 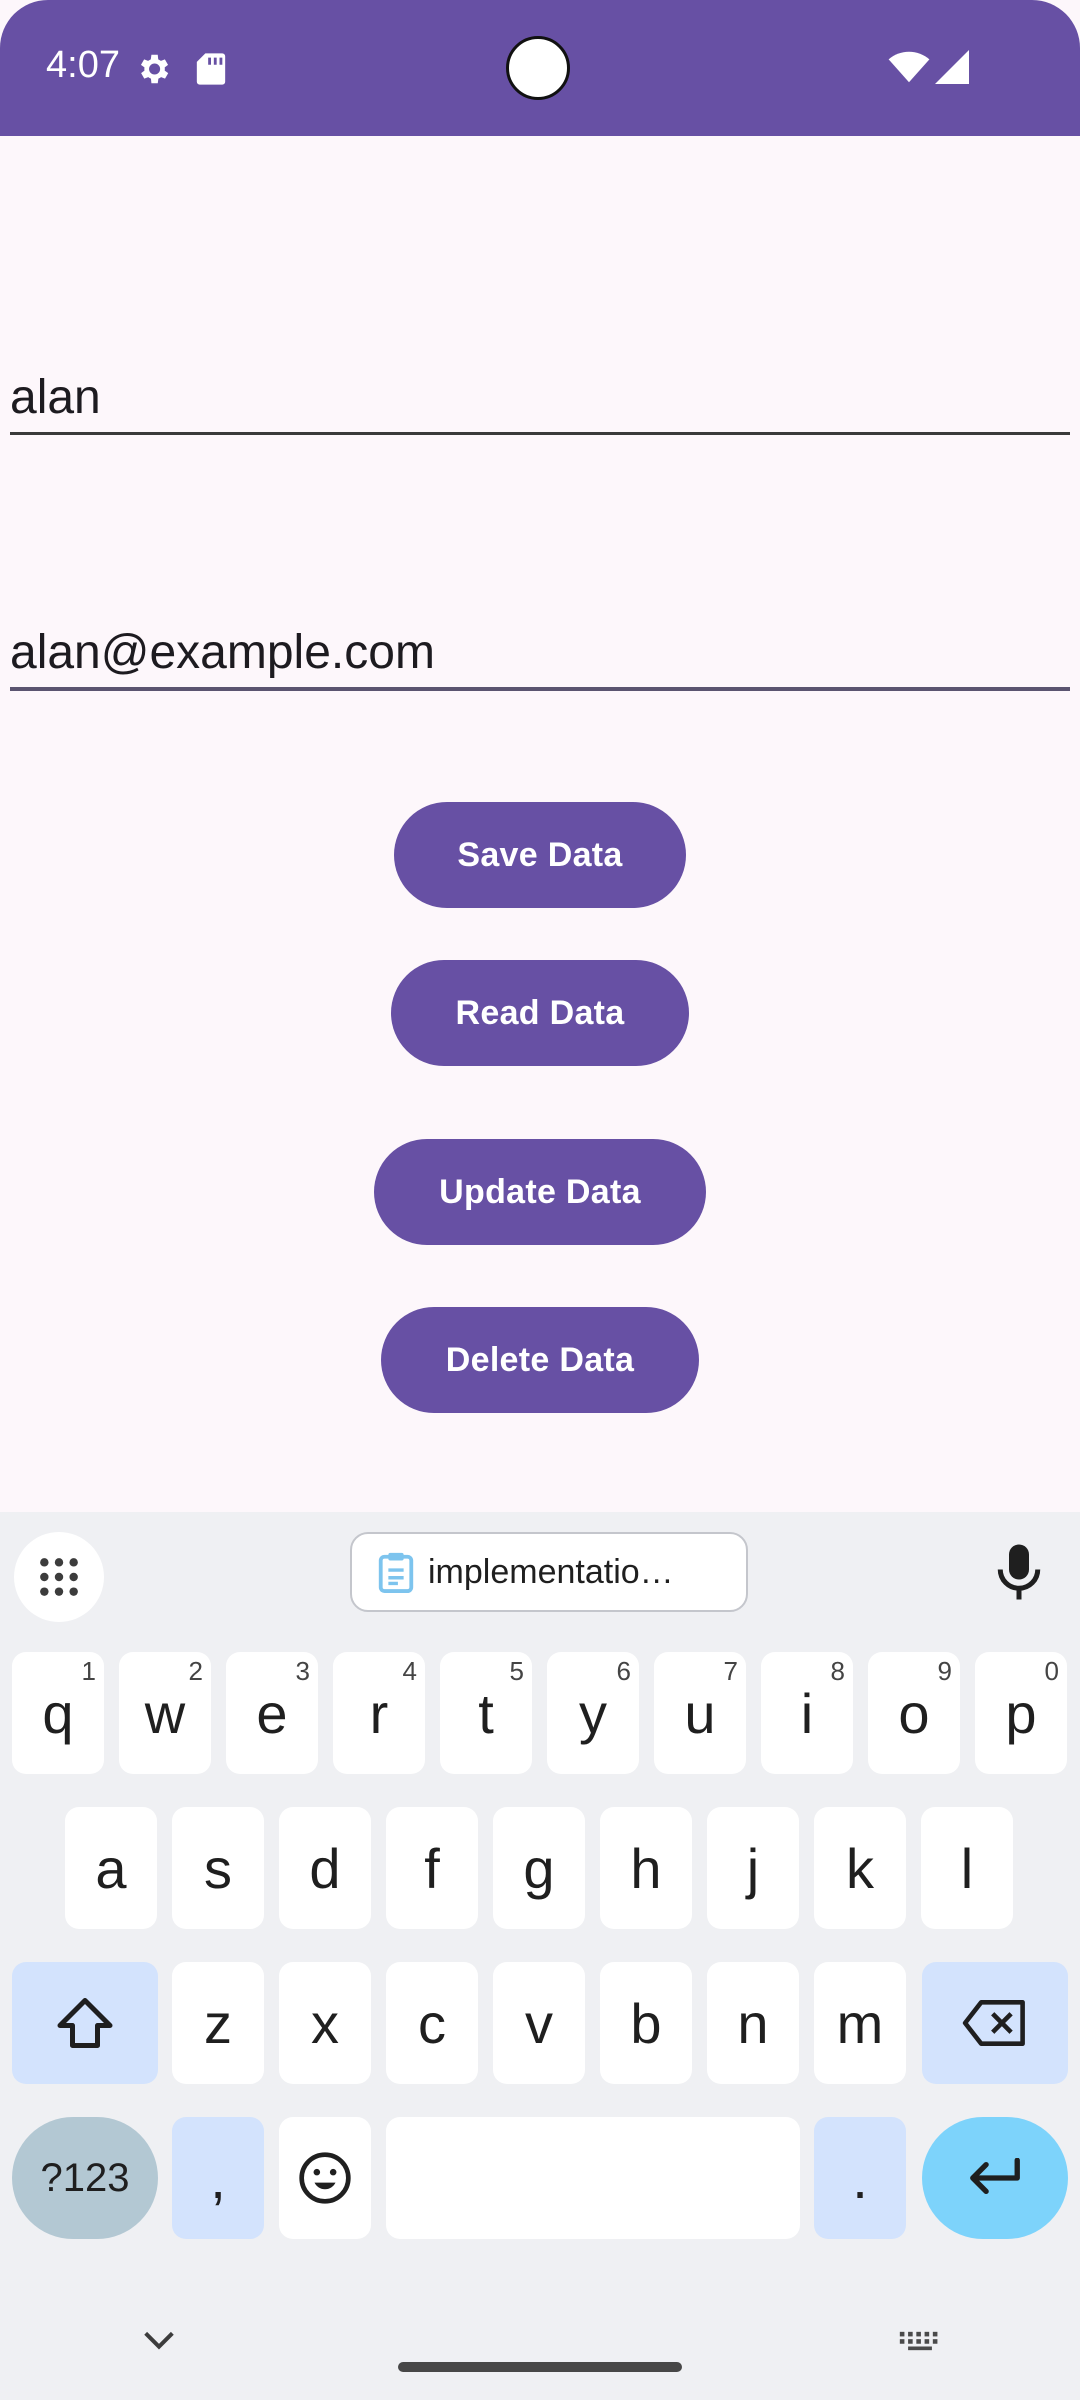 I want to click on key-label: i, so click(x=807, y=1713).